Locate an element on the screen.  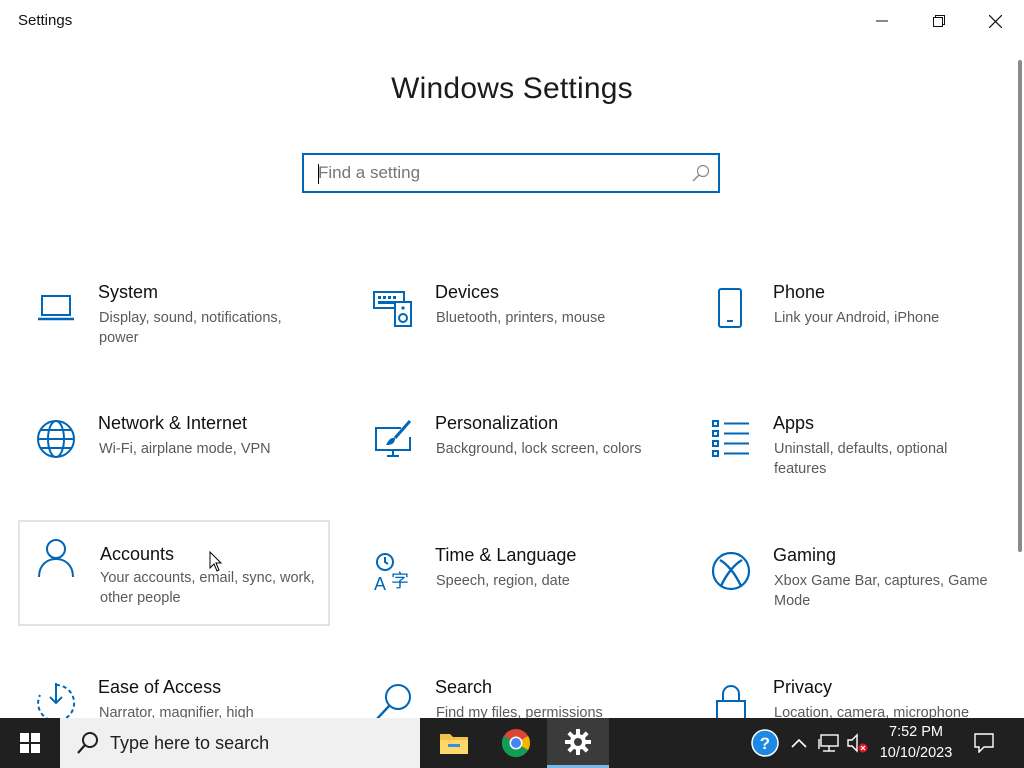
minimize-icon is located at coordinates (881, 21).